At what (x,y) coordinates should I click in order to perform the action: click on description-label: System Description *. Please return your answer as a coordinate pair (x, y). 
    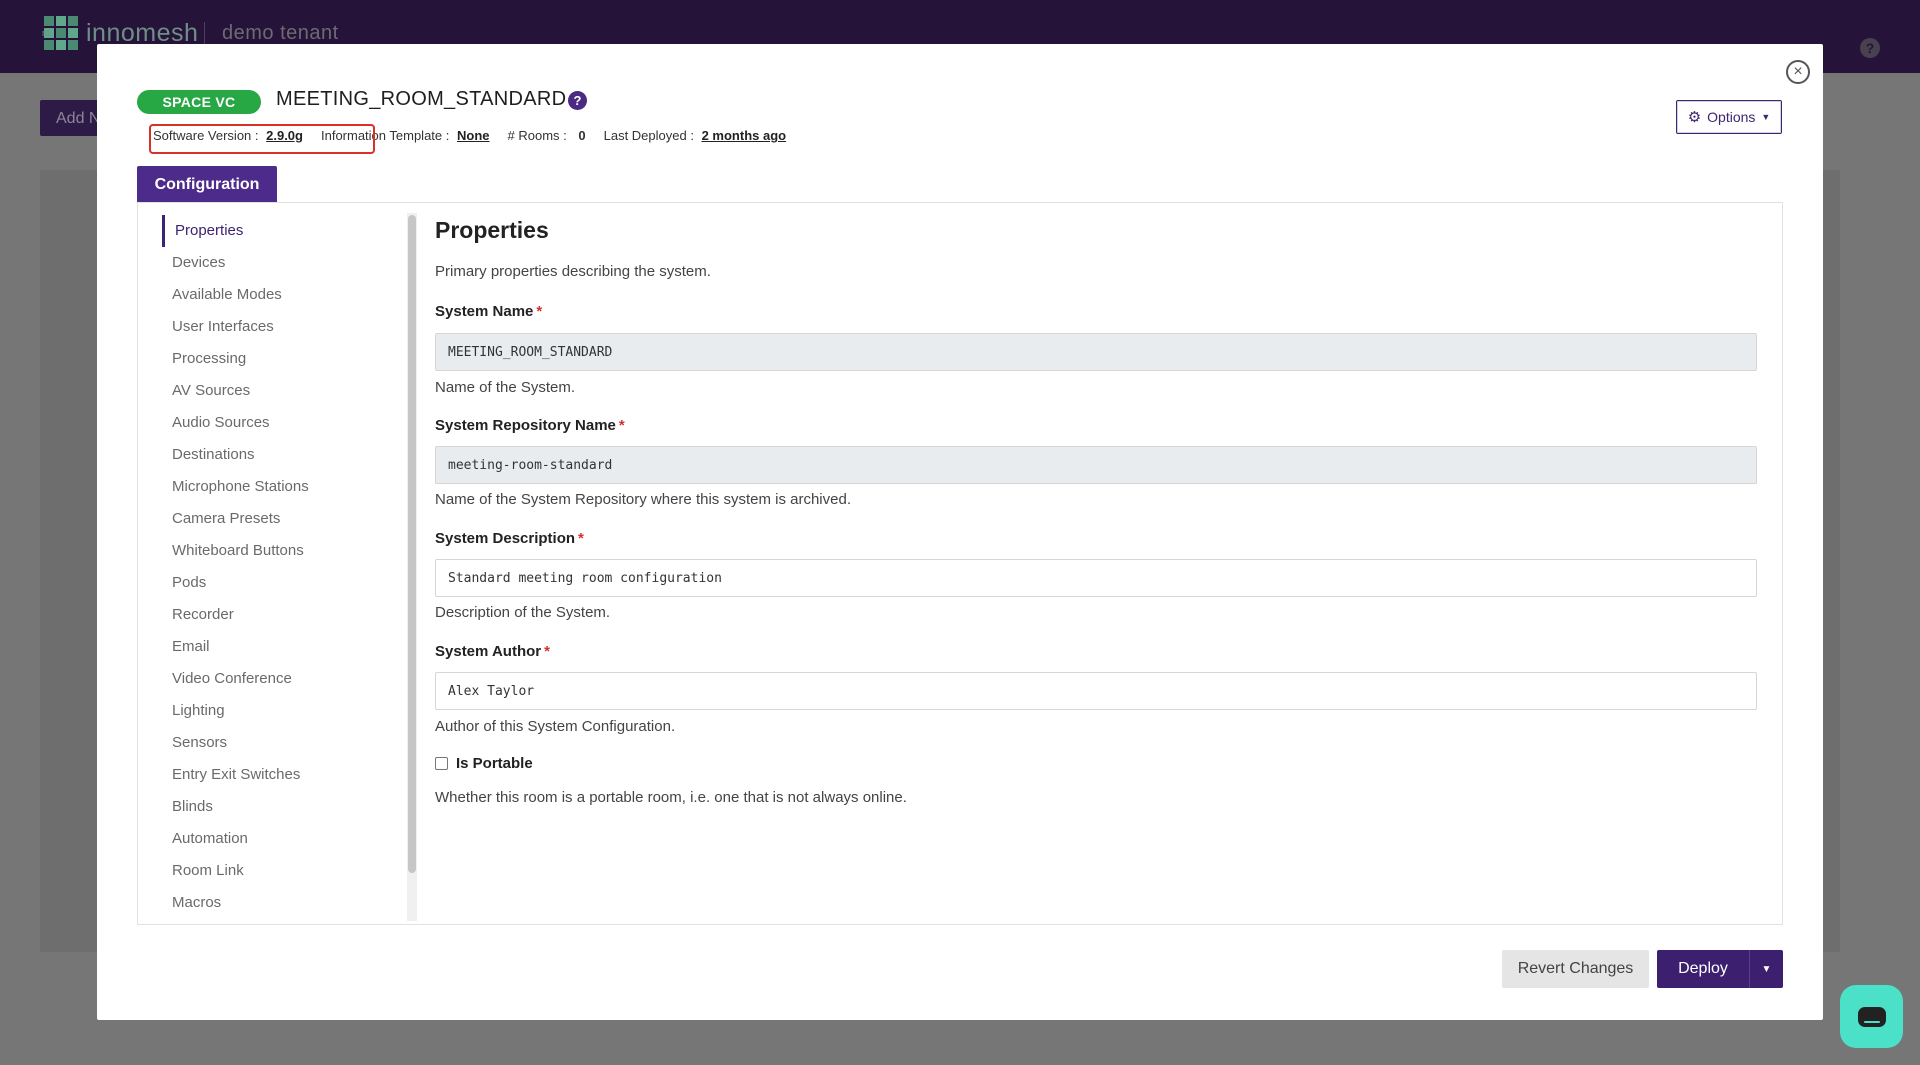
    Looking at the image, I should click on (509, 538).